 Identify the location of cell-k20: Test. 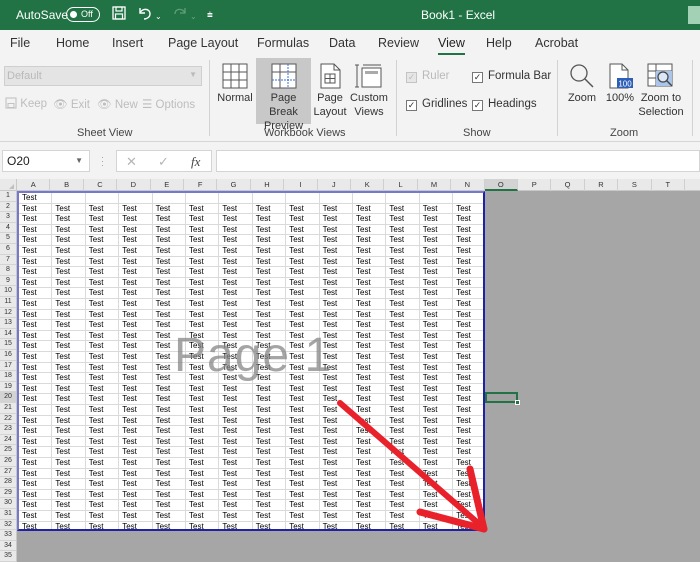
(370, 399).